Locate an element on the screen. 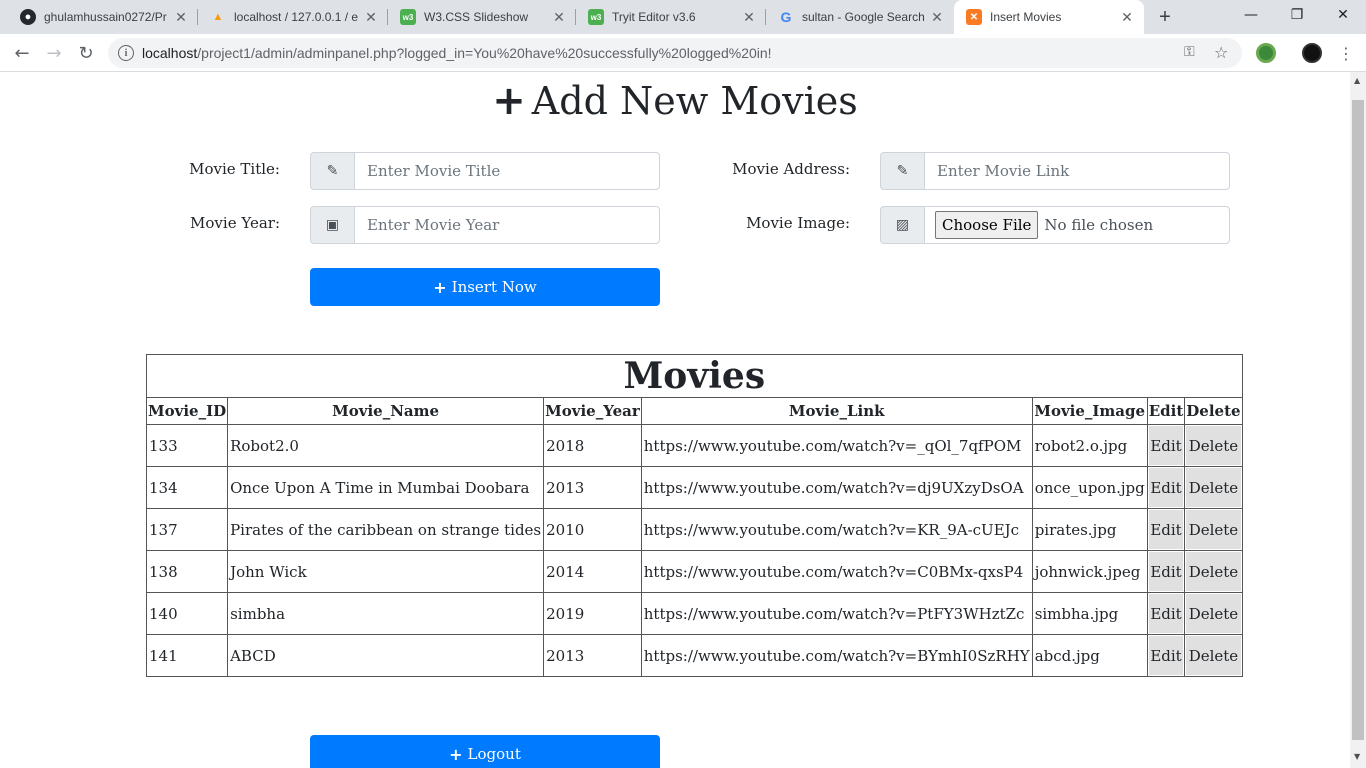 Image resolution: width=1366 pixels, height=768 pixels. movie-image-file-input: Choose File No file chosen is located at coordinates (1077, 225).